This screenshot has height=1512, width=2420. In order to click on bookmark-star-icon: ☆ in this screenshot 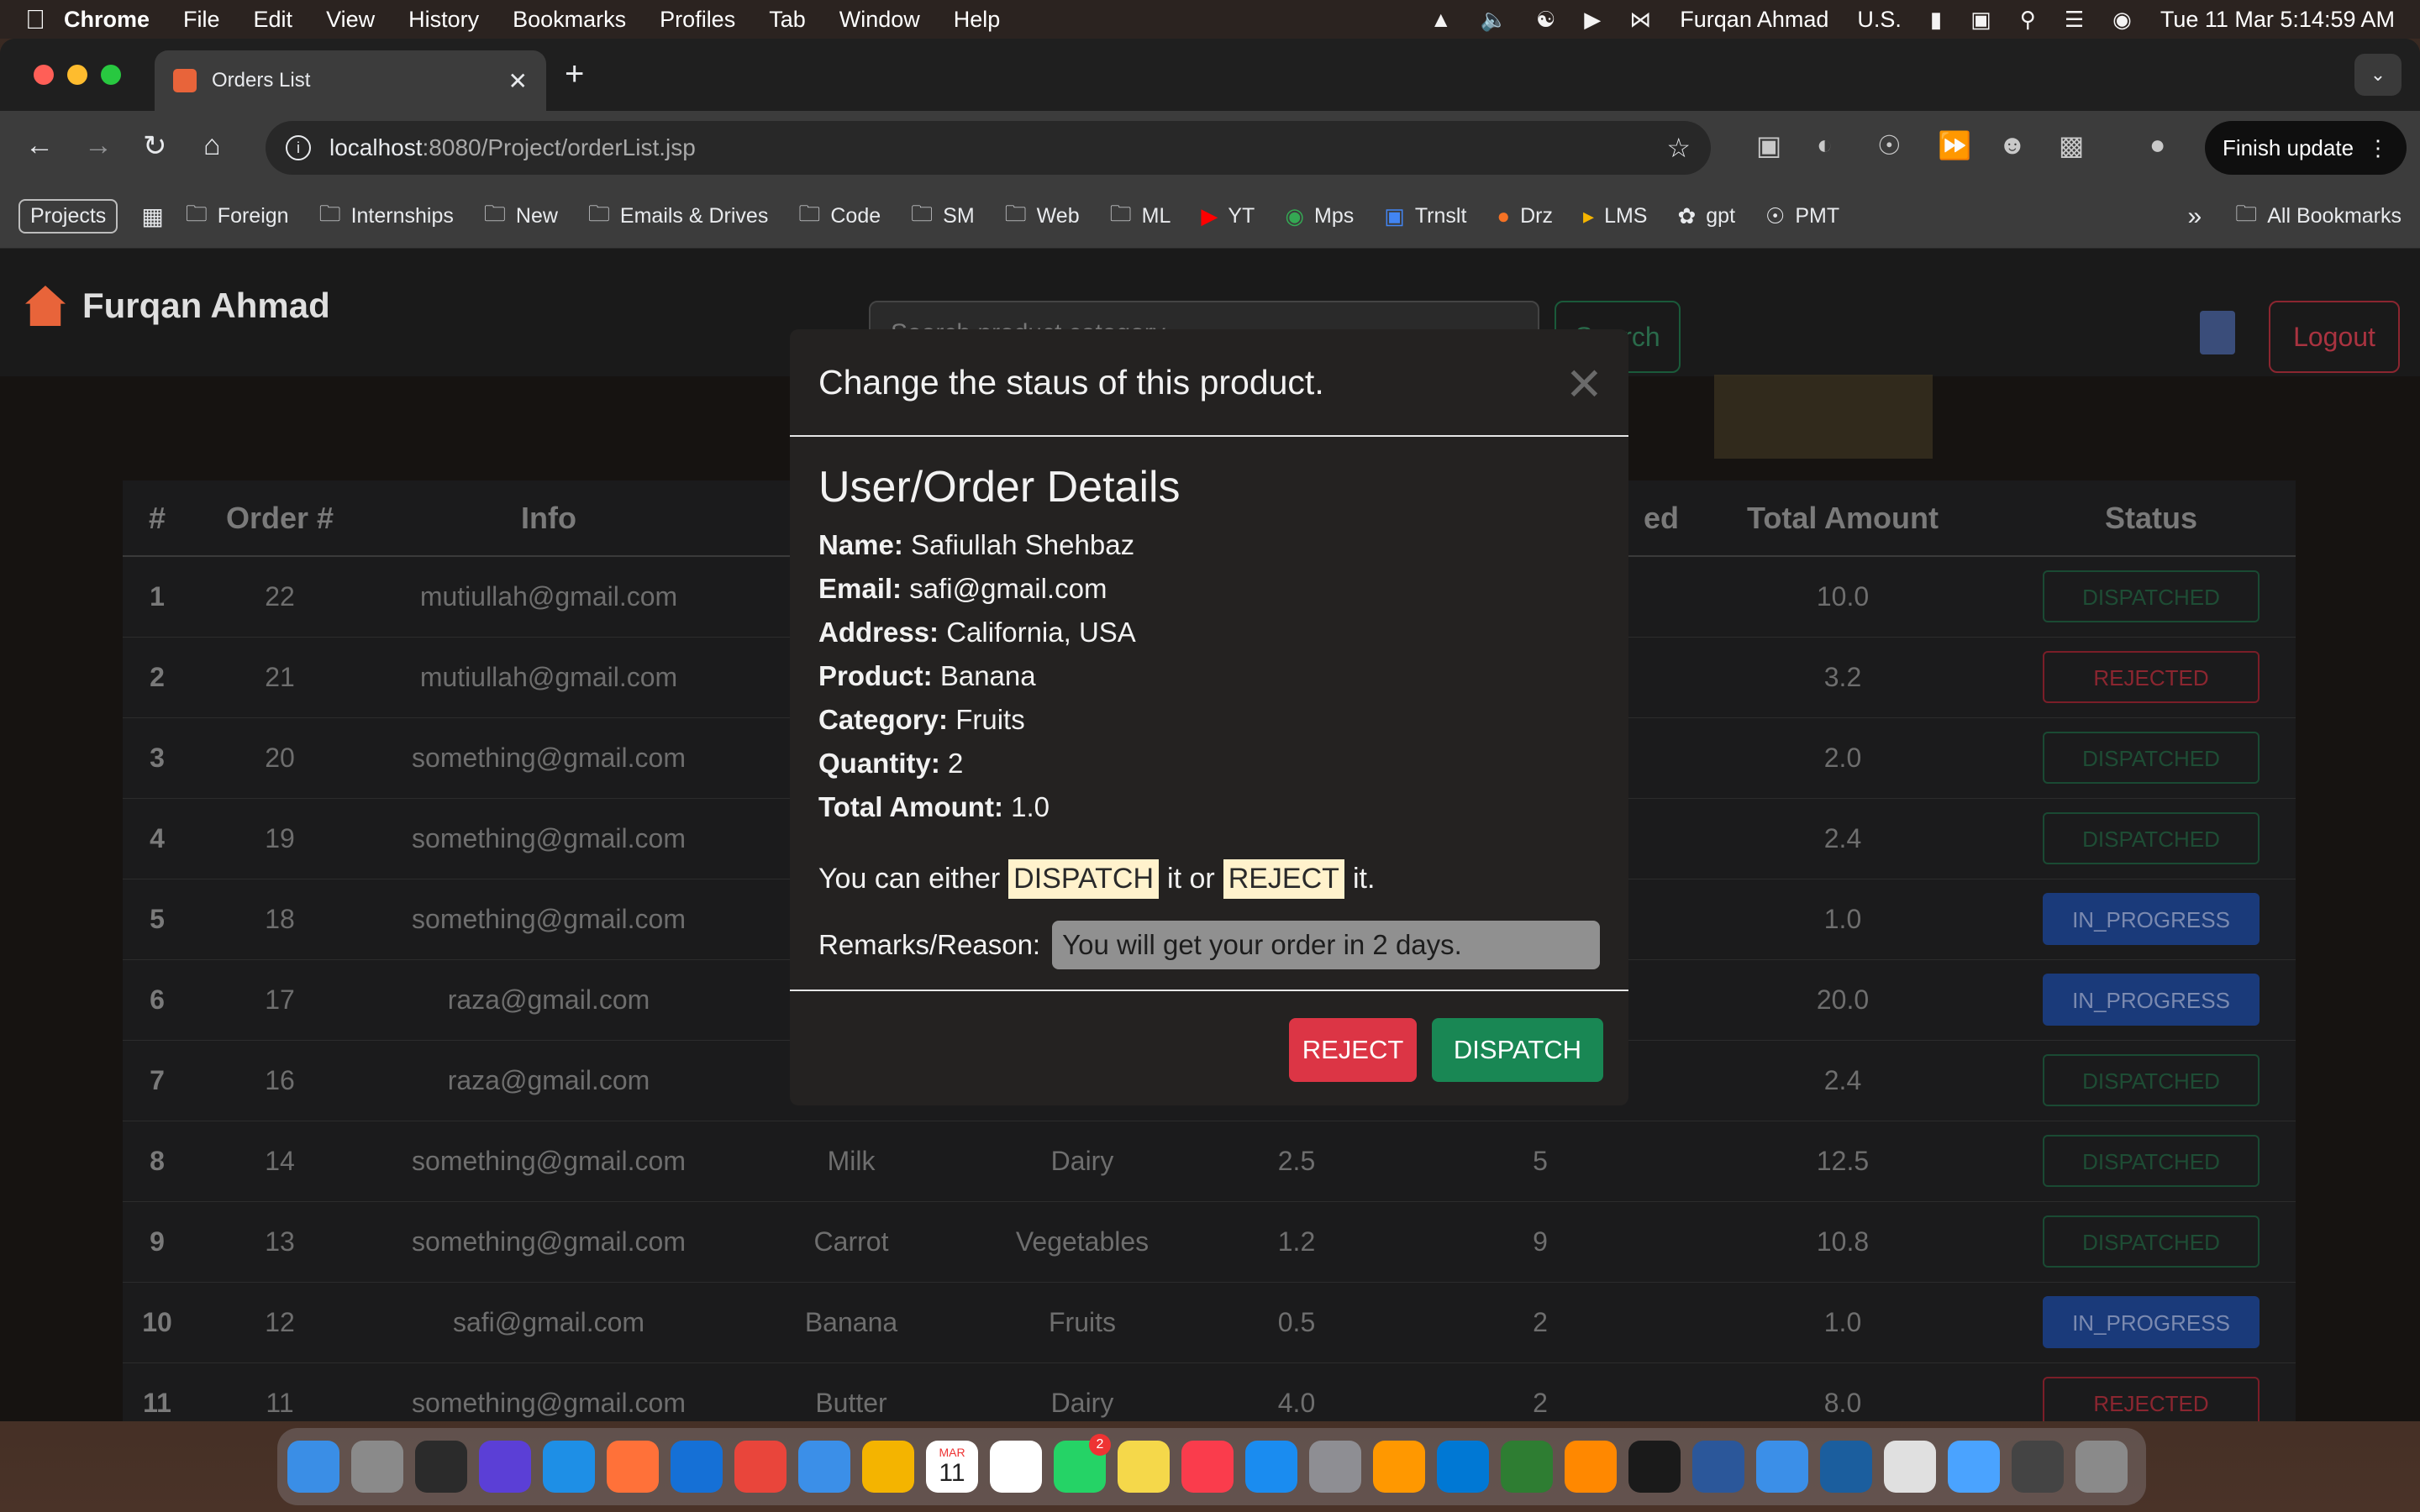, I will do `click(1679, 148)`.